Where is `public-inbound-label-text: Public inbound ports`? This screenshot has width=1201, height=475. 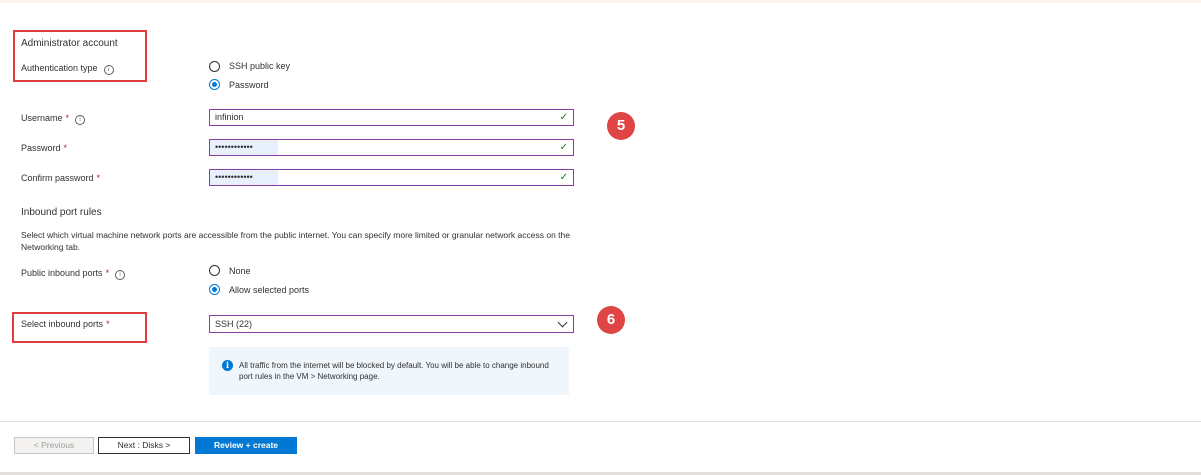
public-inbound-label-text: Public inbound ports is located at coordinates (62, 273).